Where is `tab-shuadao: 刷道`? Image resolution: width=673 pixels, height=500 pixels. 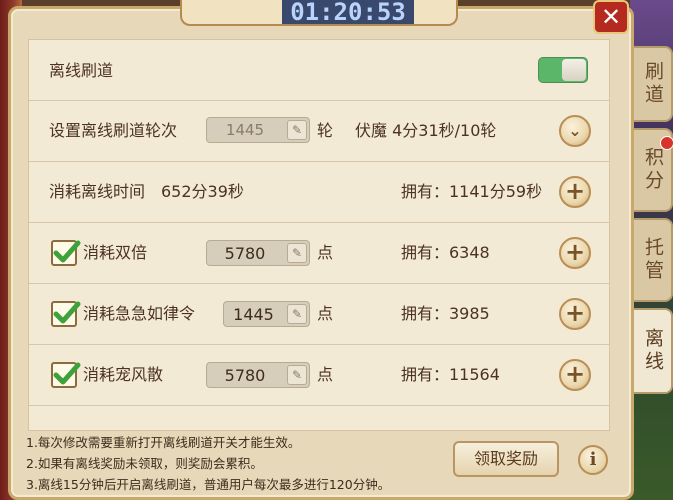 tab-shuadao: 刷道 is located at coordinates (653, 84).